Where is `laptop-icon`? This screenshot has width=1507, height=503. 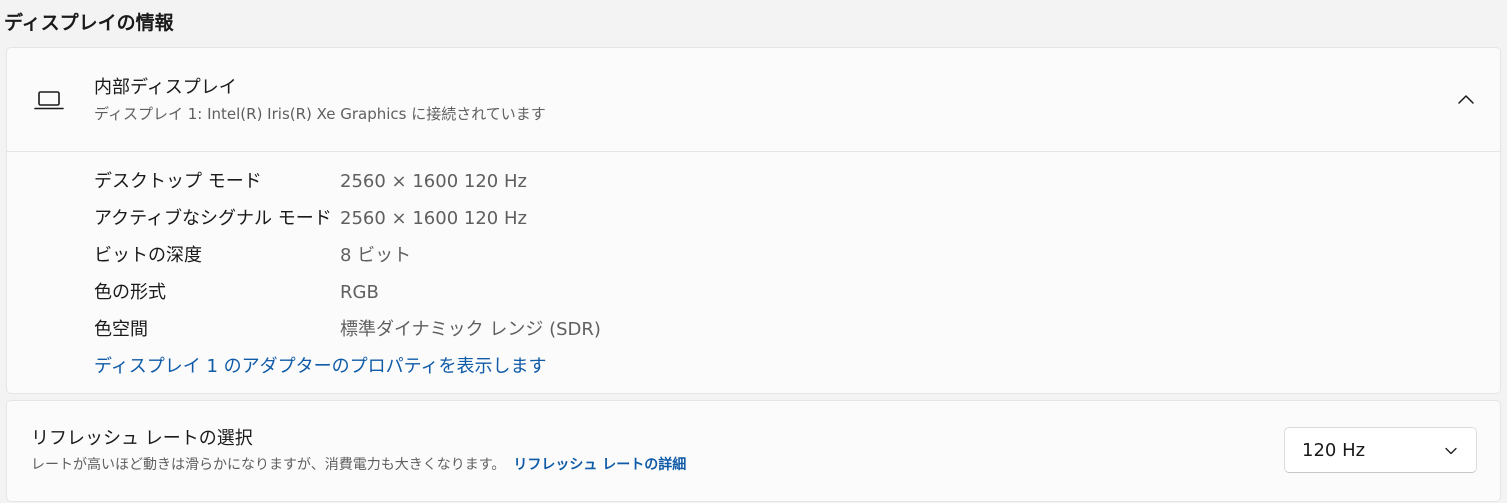 laptop-icon is located at coordinates (49, 100).